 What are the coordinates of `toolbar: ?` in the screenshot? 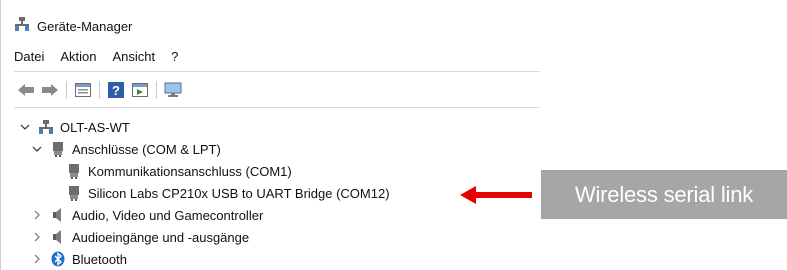 It's located at (99, 90).